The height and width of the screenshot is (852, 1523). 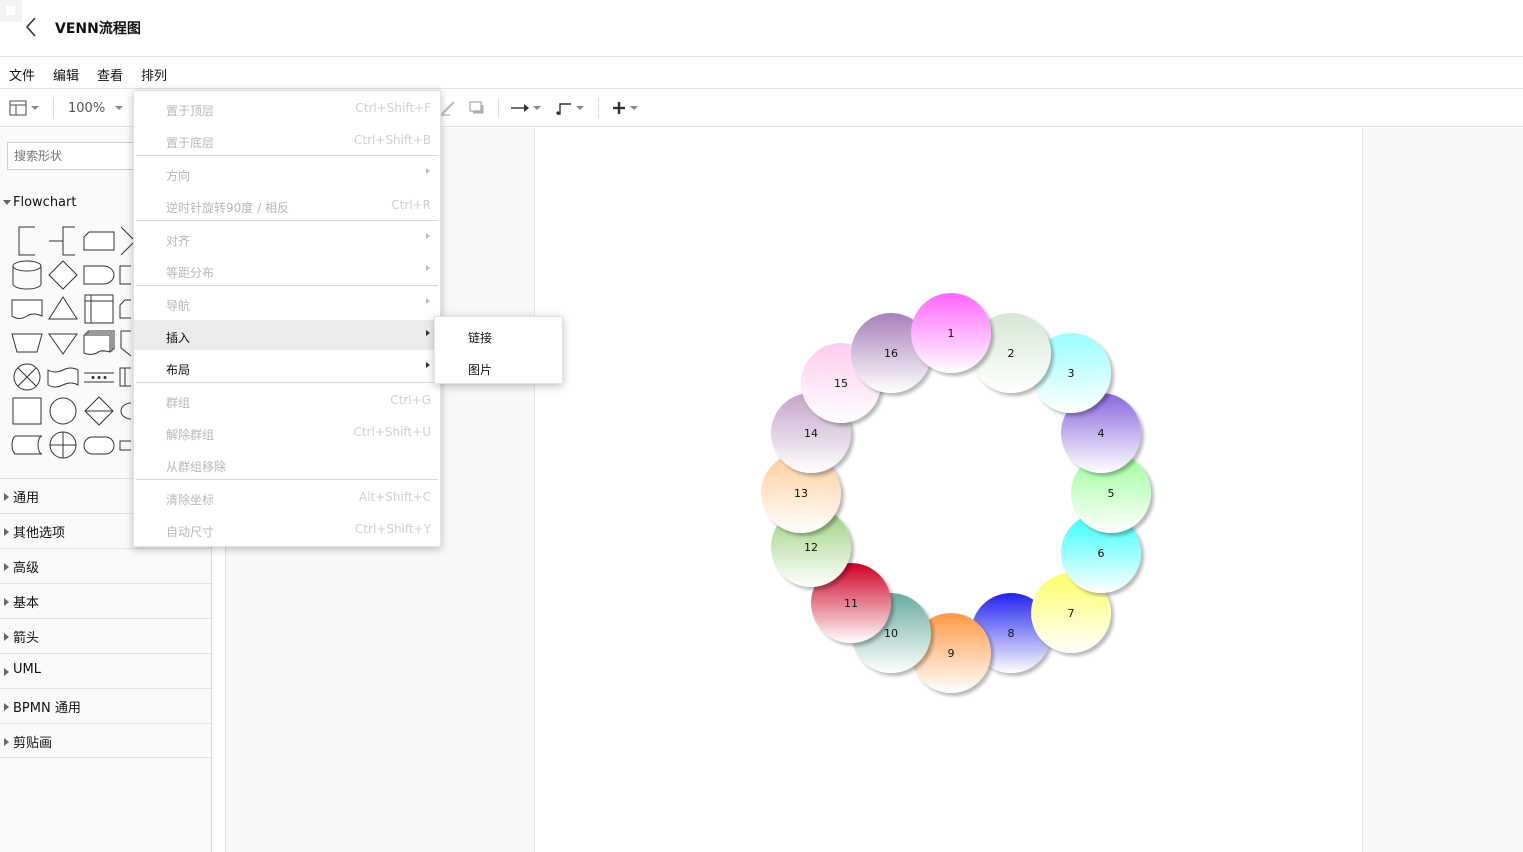 I want to click on arrow-right-icon, so click(x=520, y=108).